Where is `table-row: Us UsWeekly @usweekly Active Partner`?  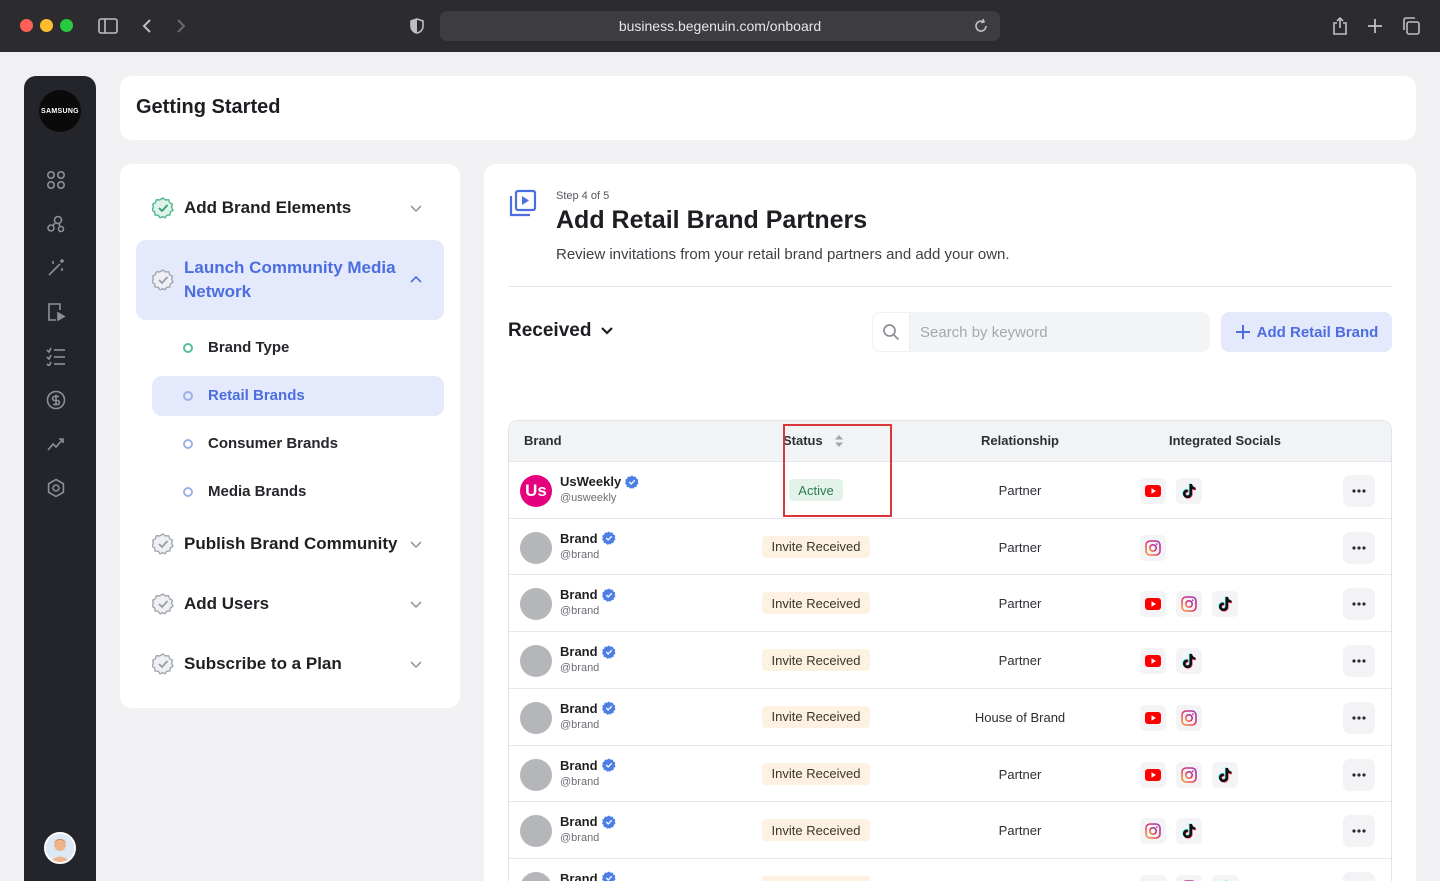 table-row: Us UsWeekly @usweekly Active Partner is located at coordinates (950, 489).